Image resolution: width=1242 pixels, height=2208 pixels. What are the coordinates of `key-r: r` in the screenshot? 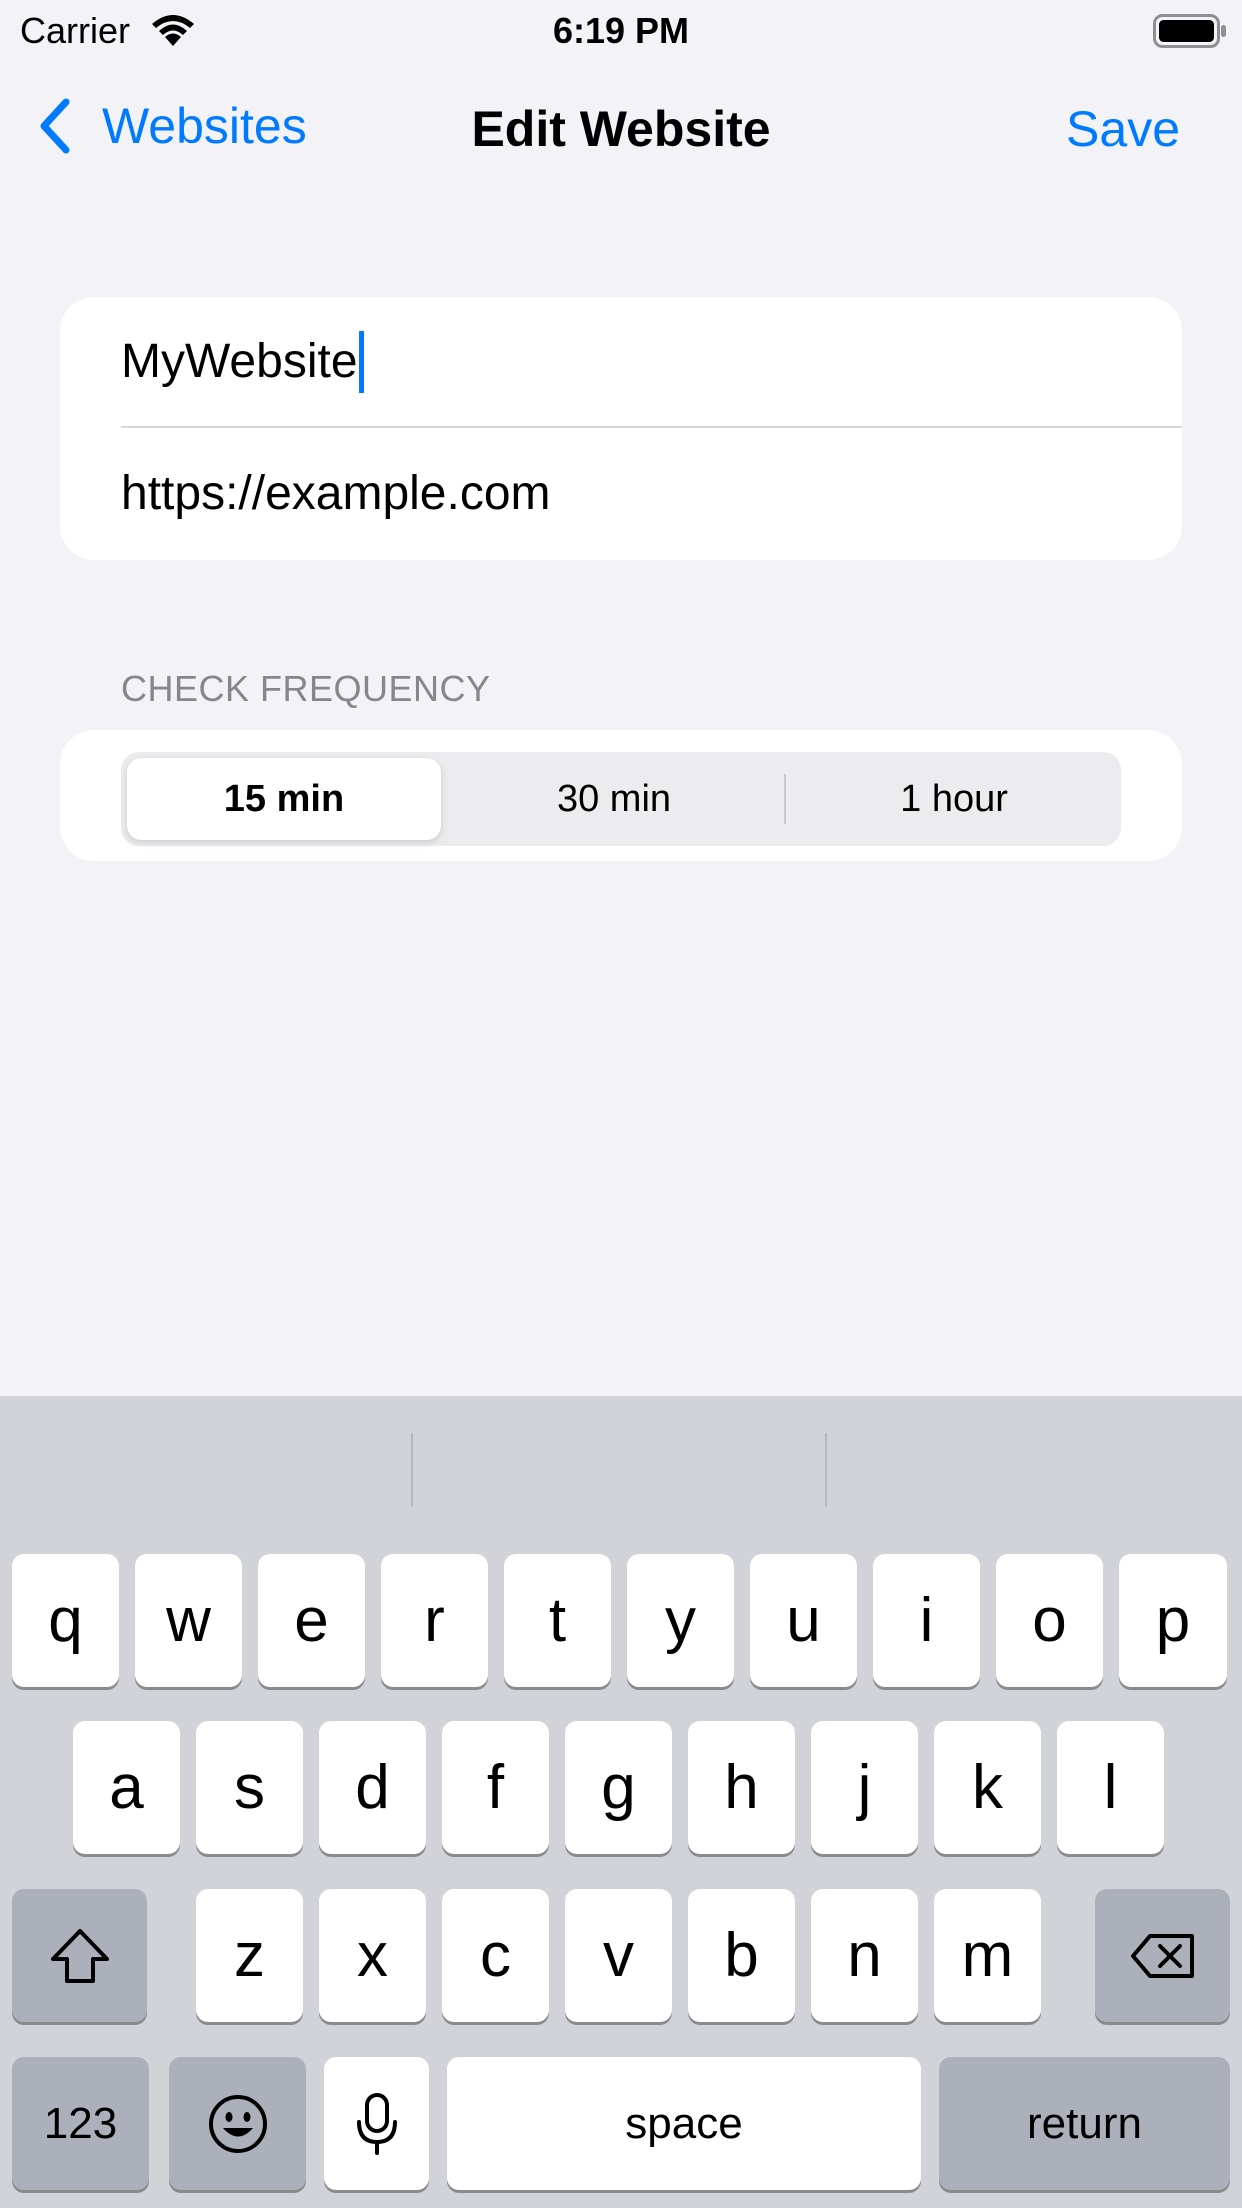 It's located at (434, 1620).